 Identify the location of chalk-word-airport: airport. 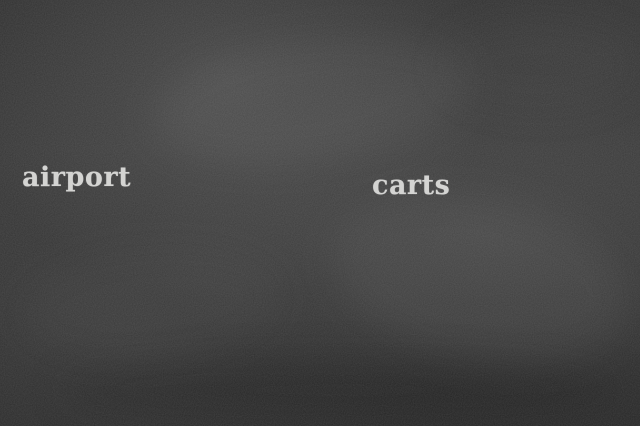
(77, 177).